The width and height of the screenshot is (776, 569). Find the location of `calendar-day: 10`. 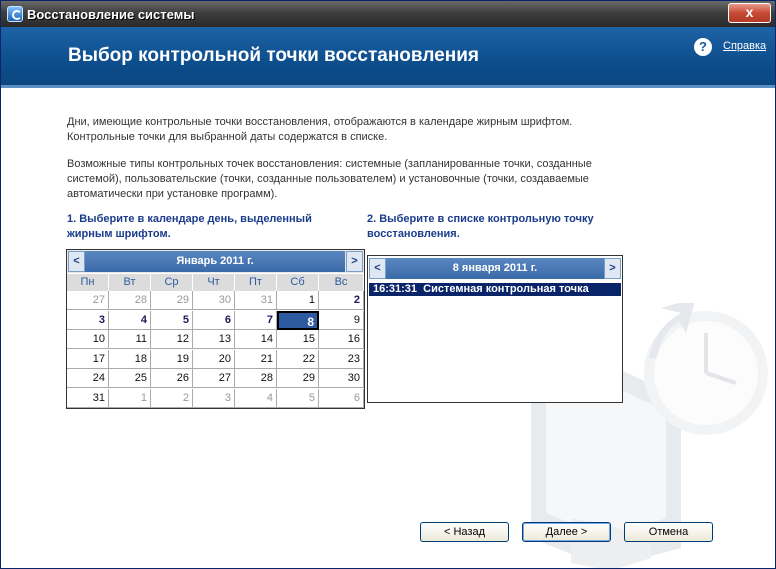

calendar-day: 10 is located at coordinates (88, 339).